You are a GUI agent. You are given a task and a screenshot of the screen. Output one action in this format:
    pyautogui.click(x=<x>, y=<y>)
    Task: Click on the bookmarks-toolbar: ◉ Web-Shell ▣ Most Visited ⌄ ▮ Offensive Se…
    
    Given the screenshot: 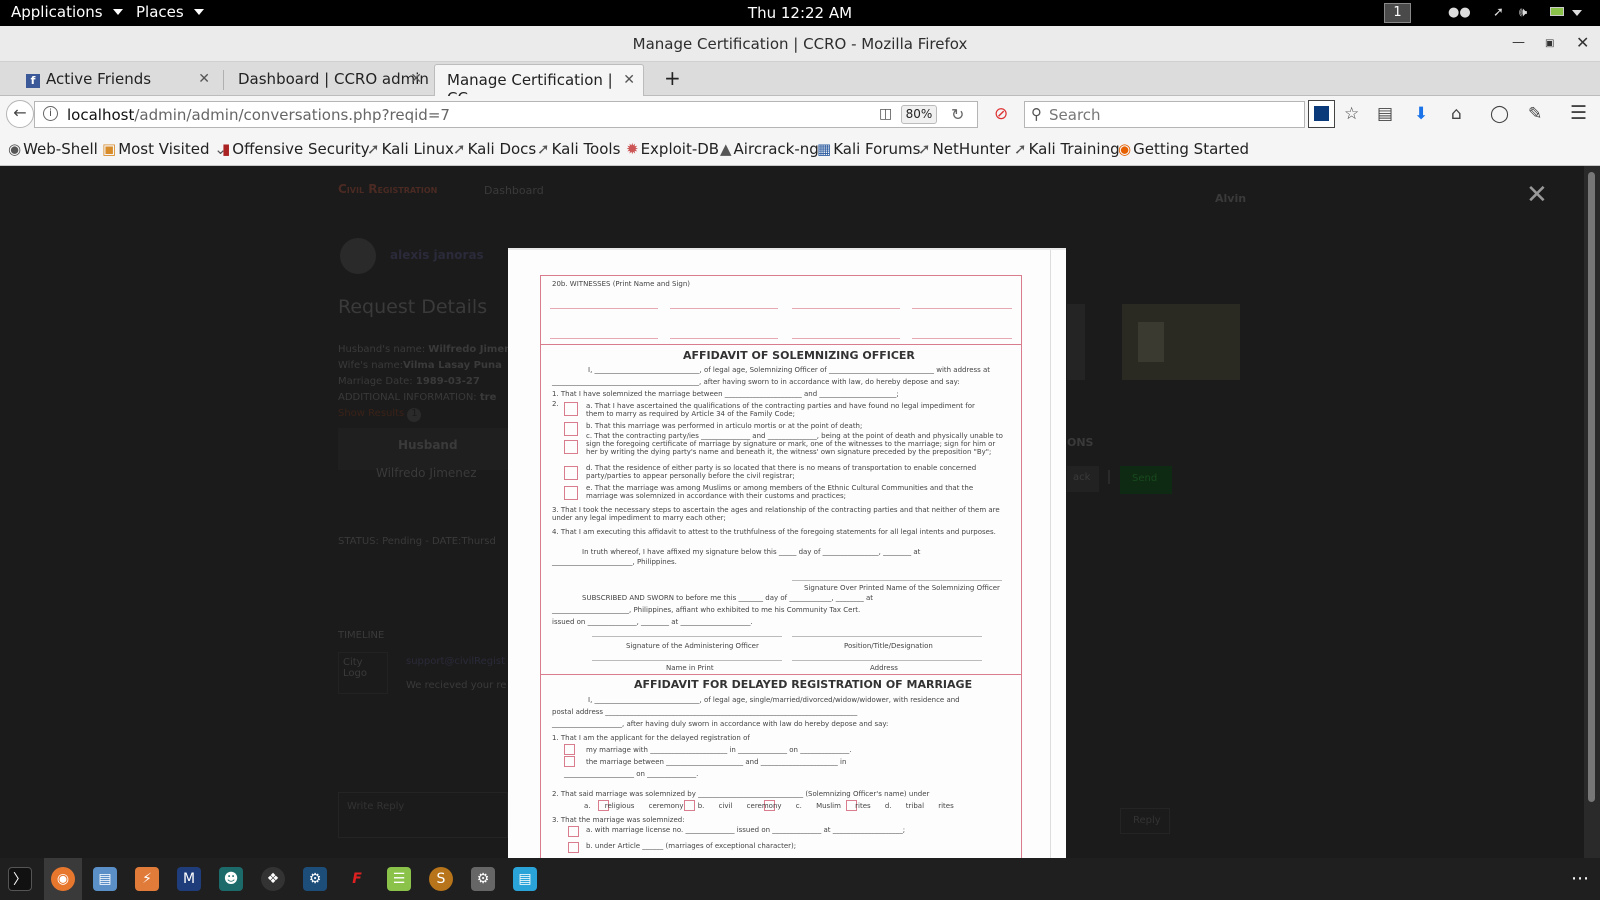 What is the action you would take?
    pyautogui.click(x=800, y=149)
    